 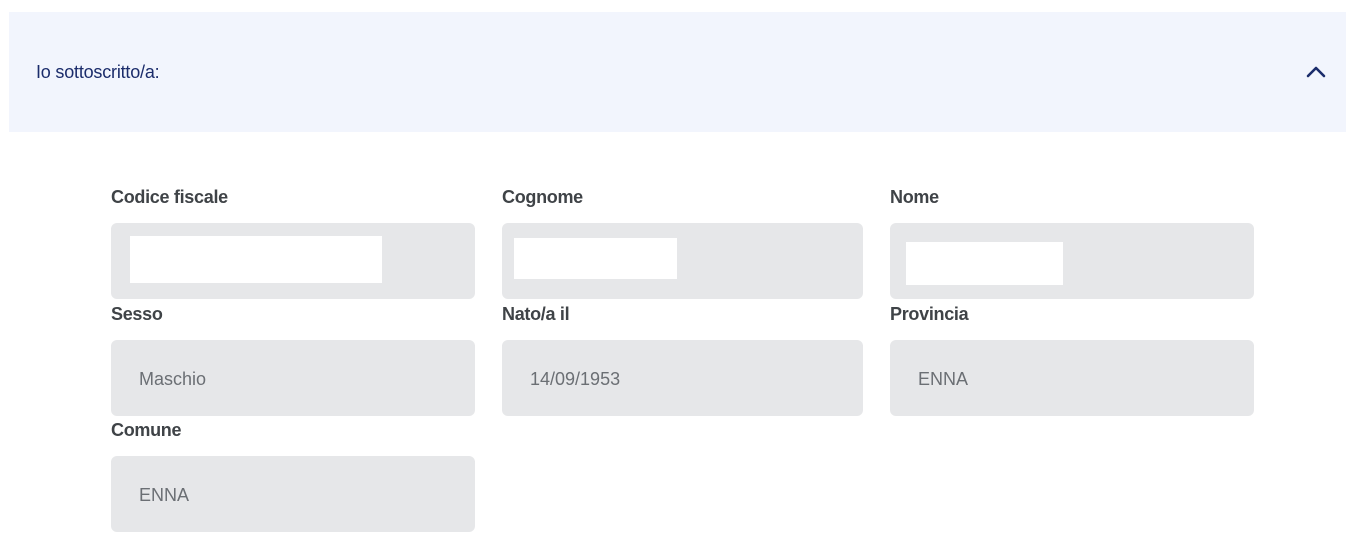 What do you see at coordinates (542, 197) in the screenshot?
I see `cognome-label: Cognome` at bounding box center [542, 197].